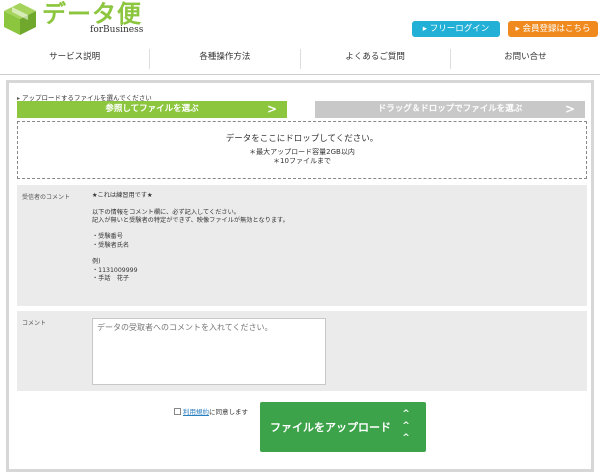  I want to click on tab-drag-drop: ドラッグ＆ドロップでファイルを選ぶ >, so click(450, 109).